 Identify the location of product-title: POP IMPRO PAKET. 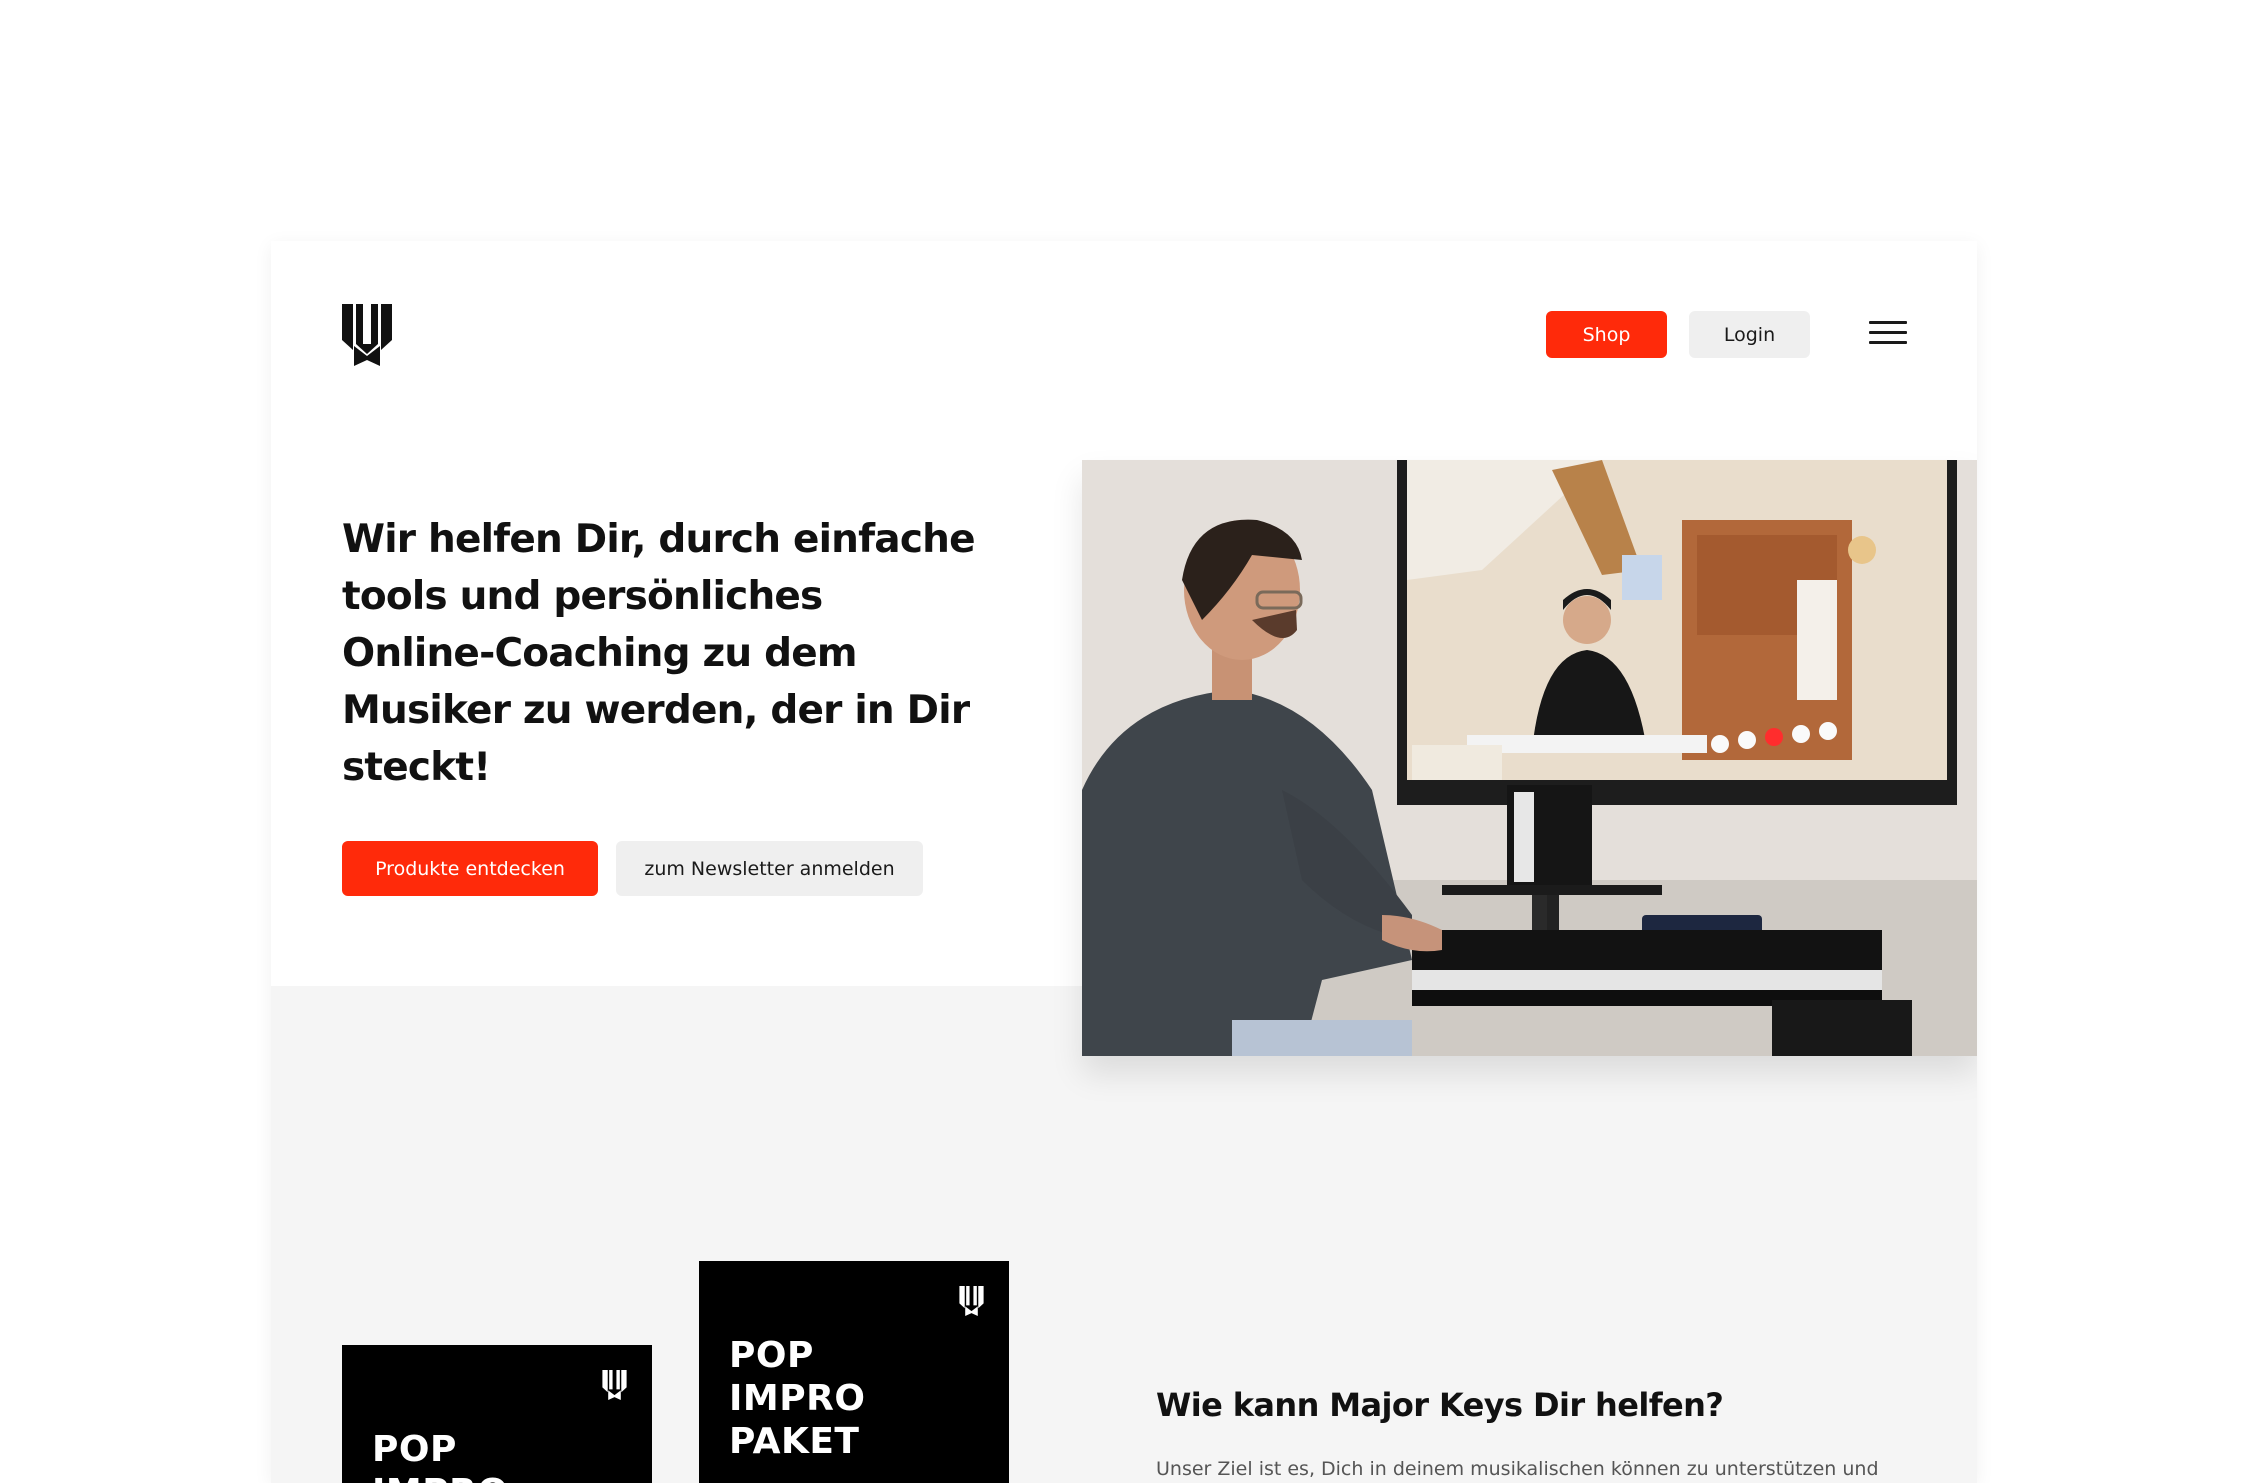
(797, 1398).